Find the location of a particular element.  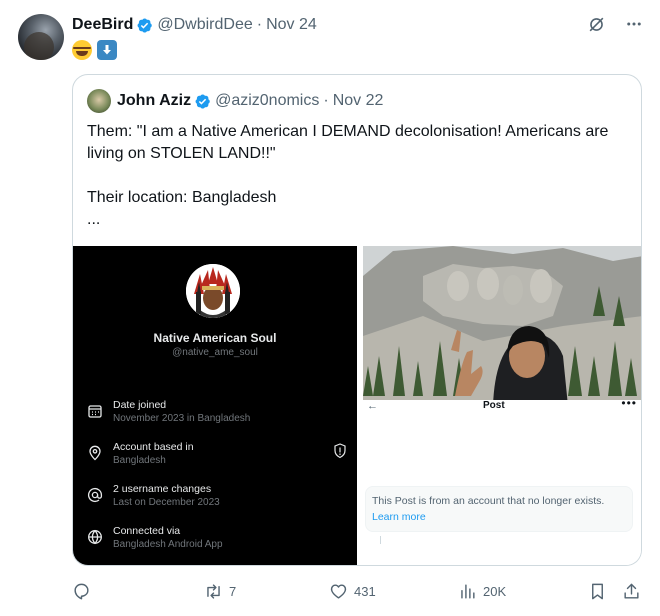

quoted-post-header: John Aziz @aziz0nomics · Nov 22 is located at coordinates (235, 101).